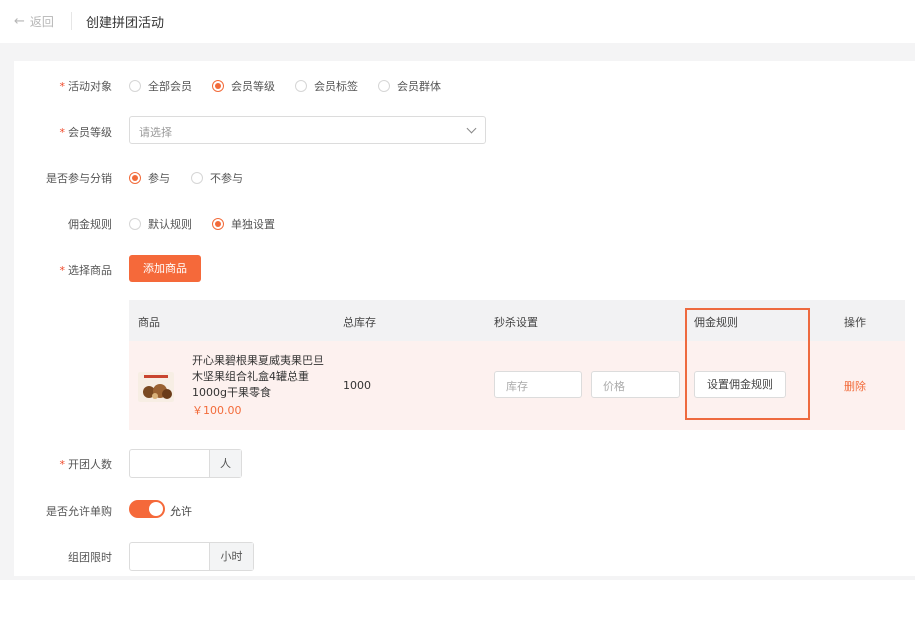 The height and width of the screenshot is (621, 915). Describe the element at coordinates (258, 376) in the screenshot. I see `product-name: 开心果碧根果夏威夷果巴旦木坚果组合礼盒4罐总重1000g干果零食` at that location.